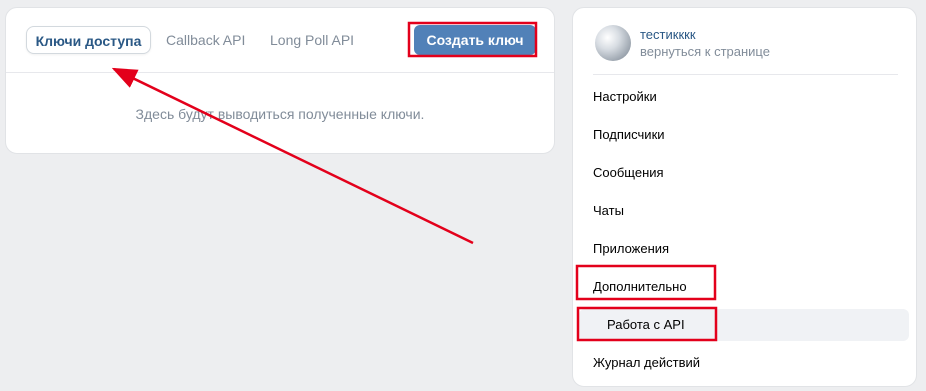 The height and width of the screenshot is (391, 926). Describe the element at coordinates (312, 40) in the screenshot. I see `tab-long-poll-api: Long Poll API` at that location.